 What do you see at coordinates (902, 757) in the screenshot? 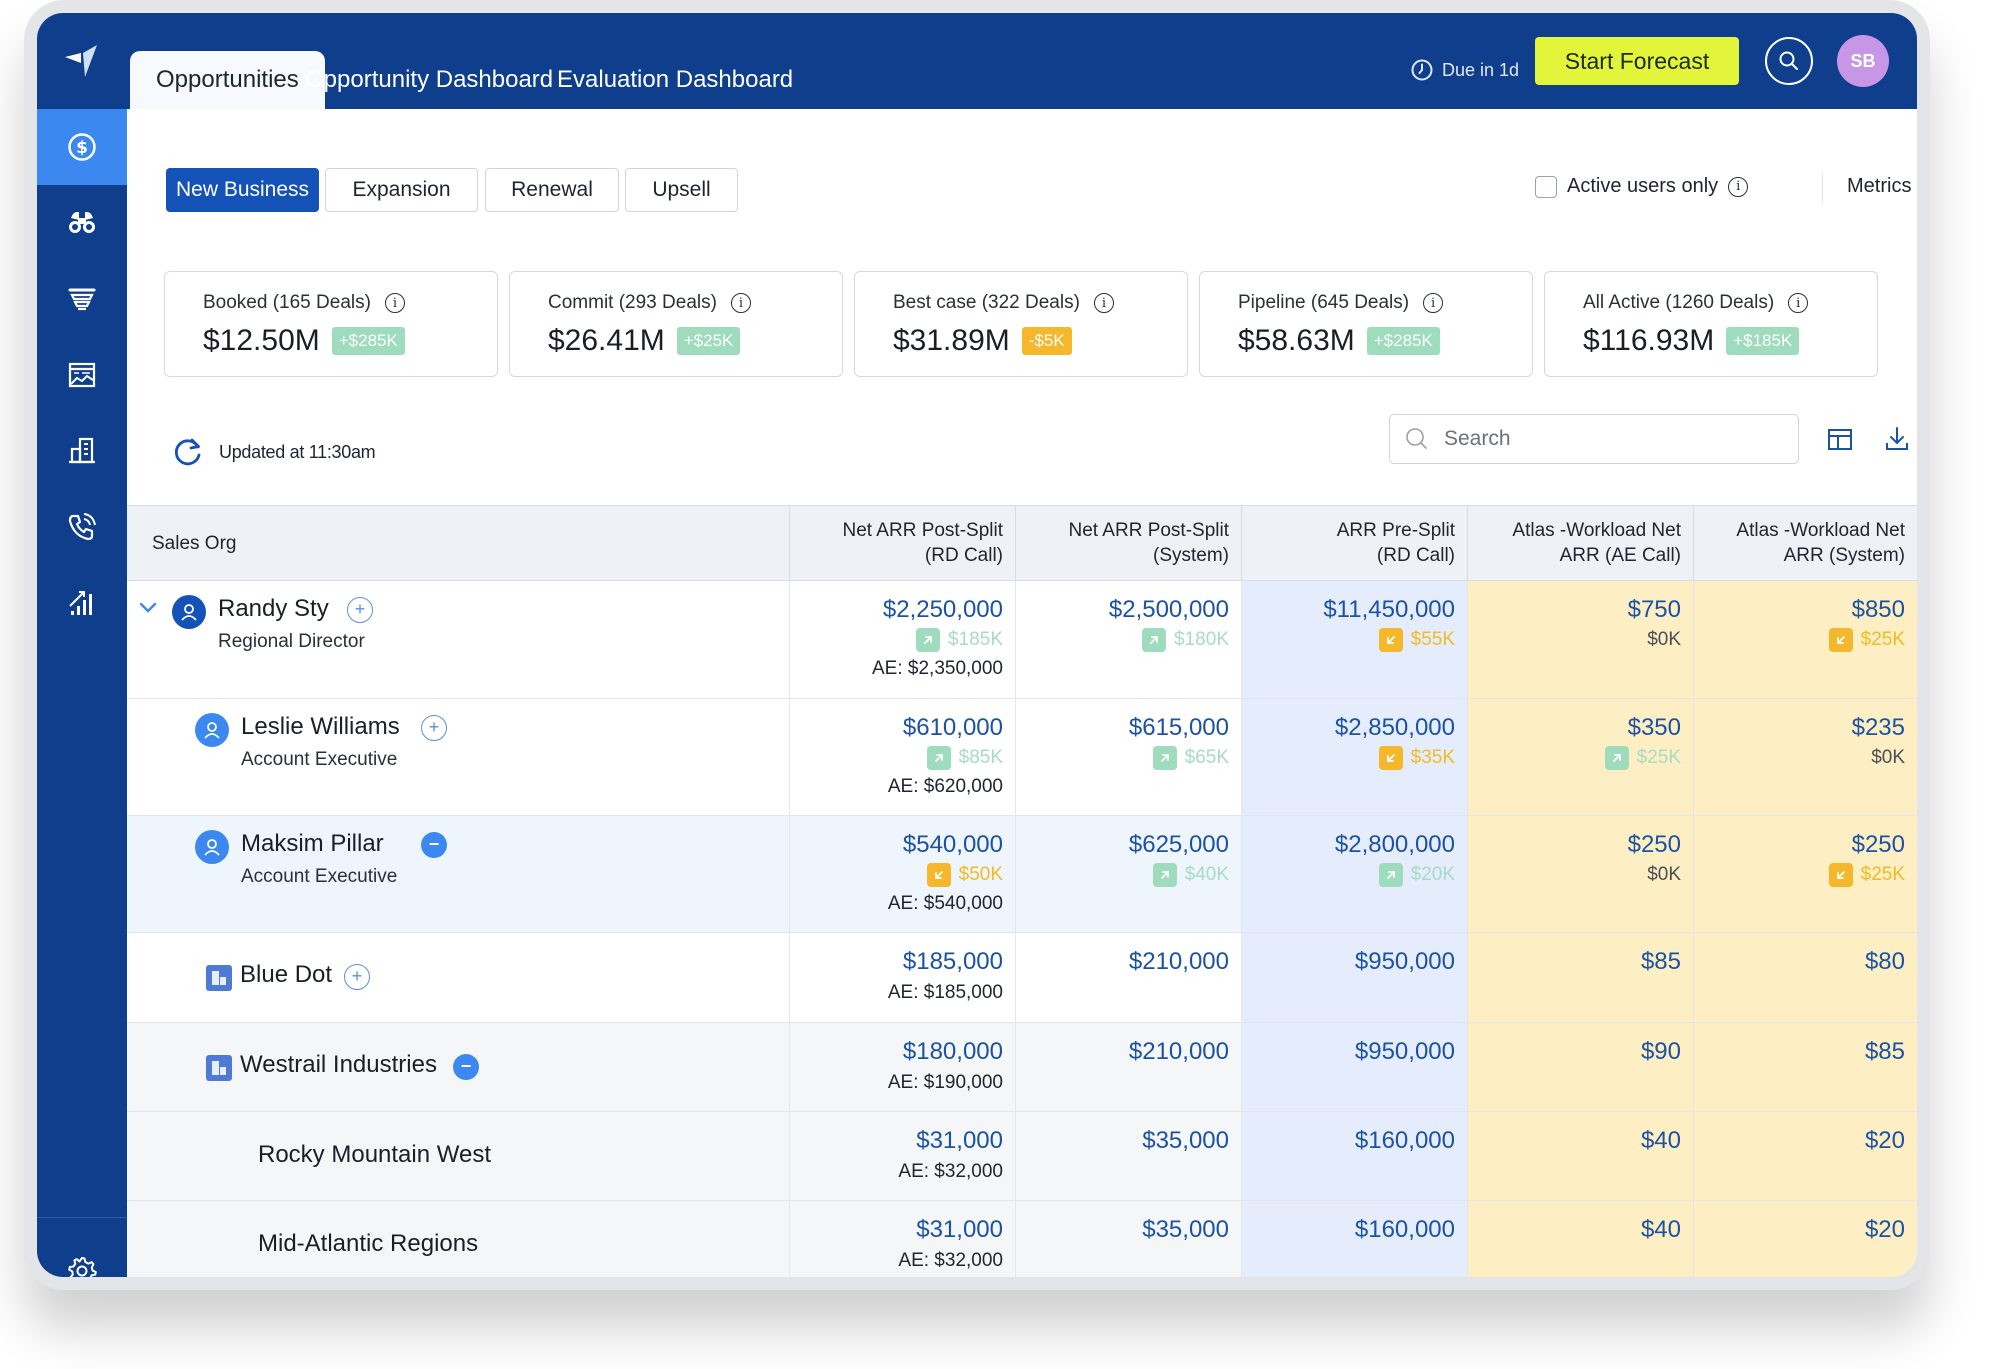
I see `value-cell: $610,000 $85K AE: $620,000` at bounding box center [902, 757].